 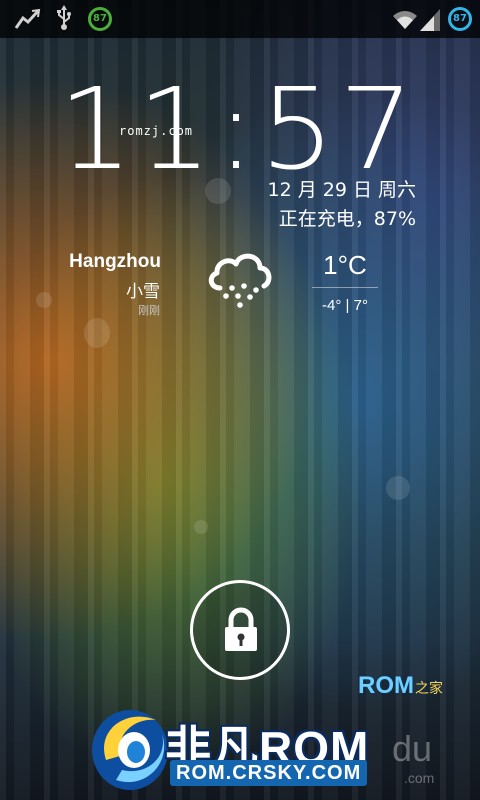 What do you see at coordinates (149, 310) in the screenshot?
I see `weather-updated-time: 刚刚` at bounding box center [149, 310].